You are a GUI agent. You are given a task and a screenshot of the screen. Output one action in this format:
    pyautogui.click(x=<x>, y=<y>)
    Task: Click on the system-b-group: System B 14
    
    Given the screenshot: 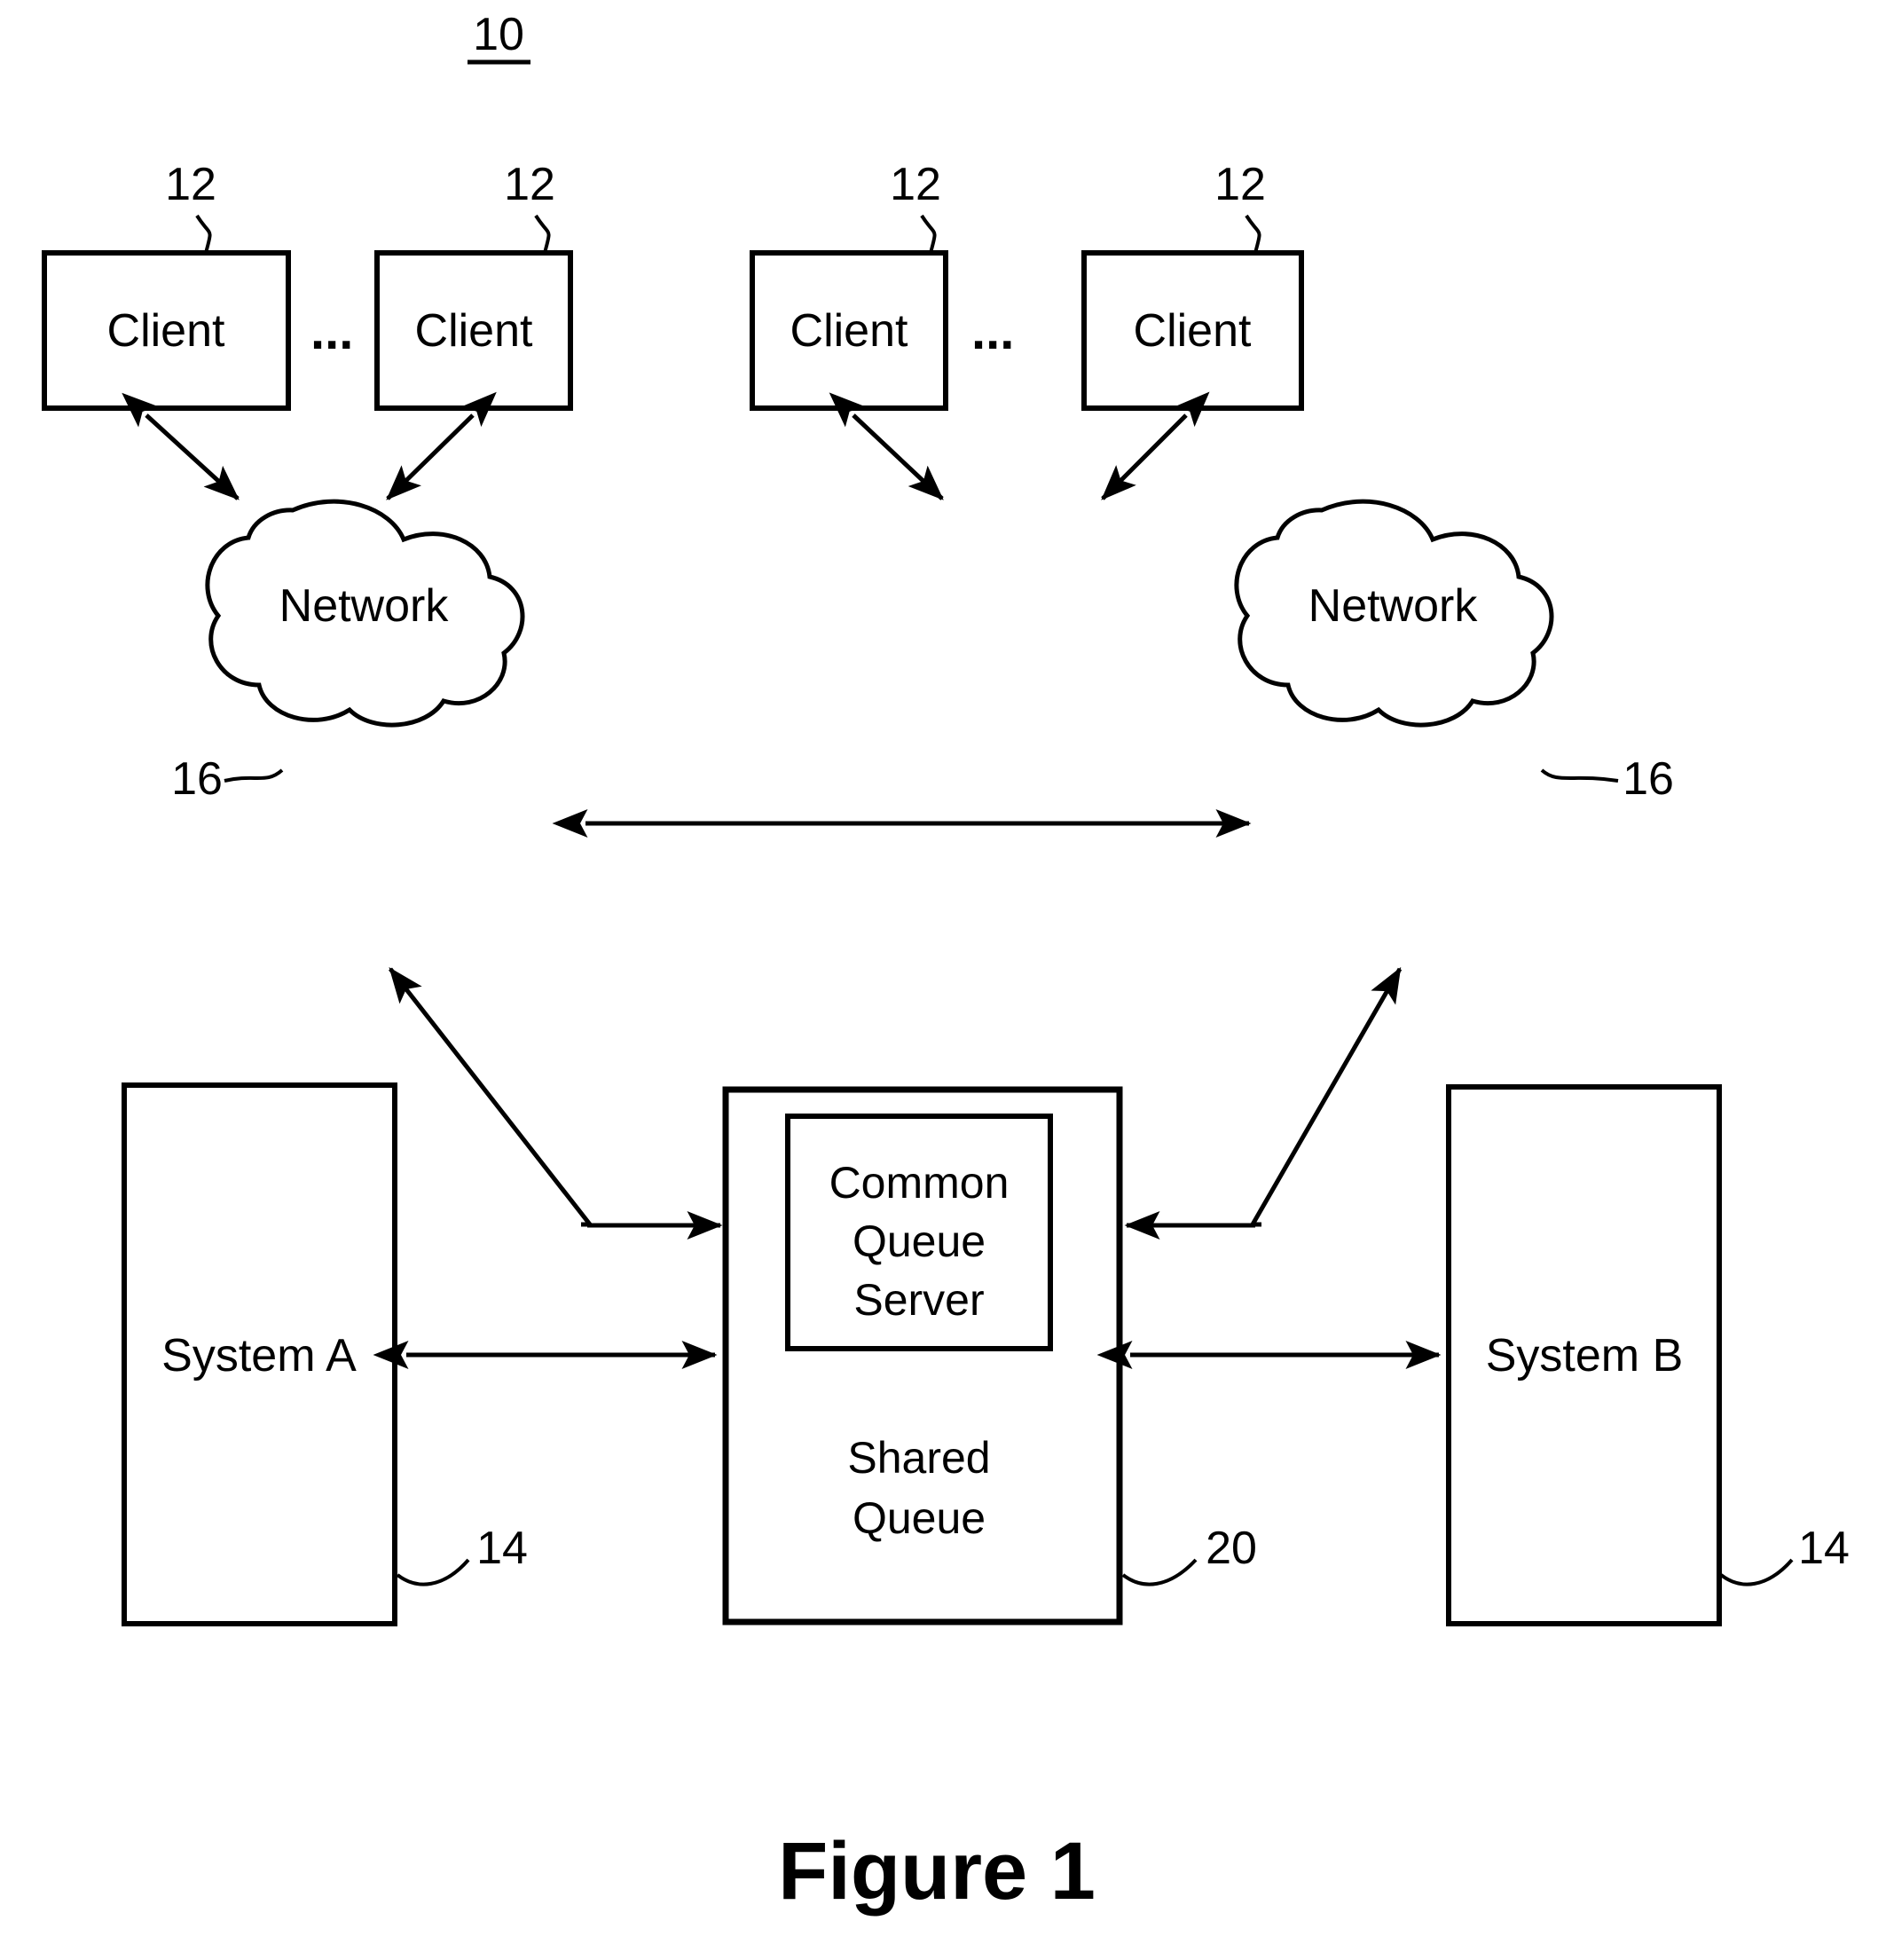 What is the action you would take?
    pyautogui.click(x=1648, y=1355)
    